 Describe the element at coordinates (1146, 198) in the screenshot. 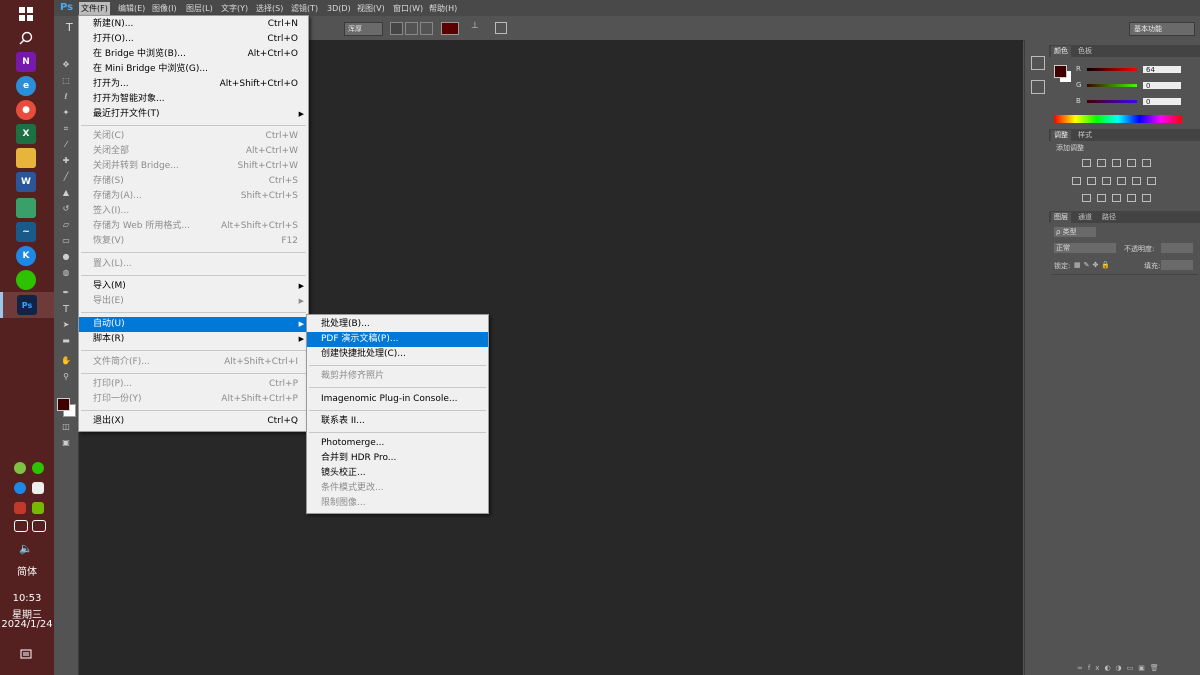

I see `selective-color-adj-icon` at that location.